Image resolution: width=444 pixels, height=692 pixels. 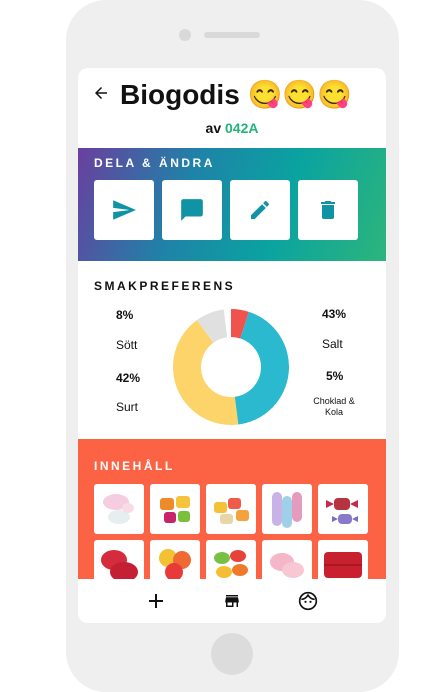 I want to click on chocolate-label: Choklad & Kola, so click(x=334, y=406).